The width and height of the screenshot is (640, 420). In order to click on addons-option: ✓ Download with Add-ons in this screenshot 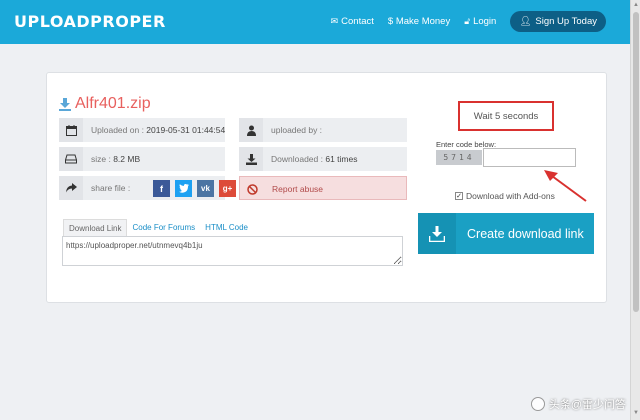, I will do `click(505, 196)`.